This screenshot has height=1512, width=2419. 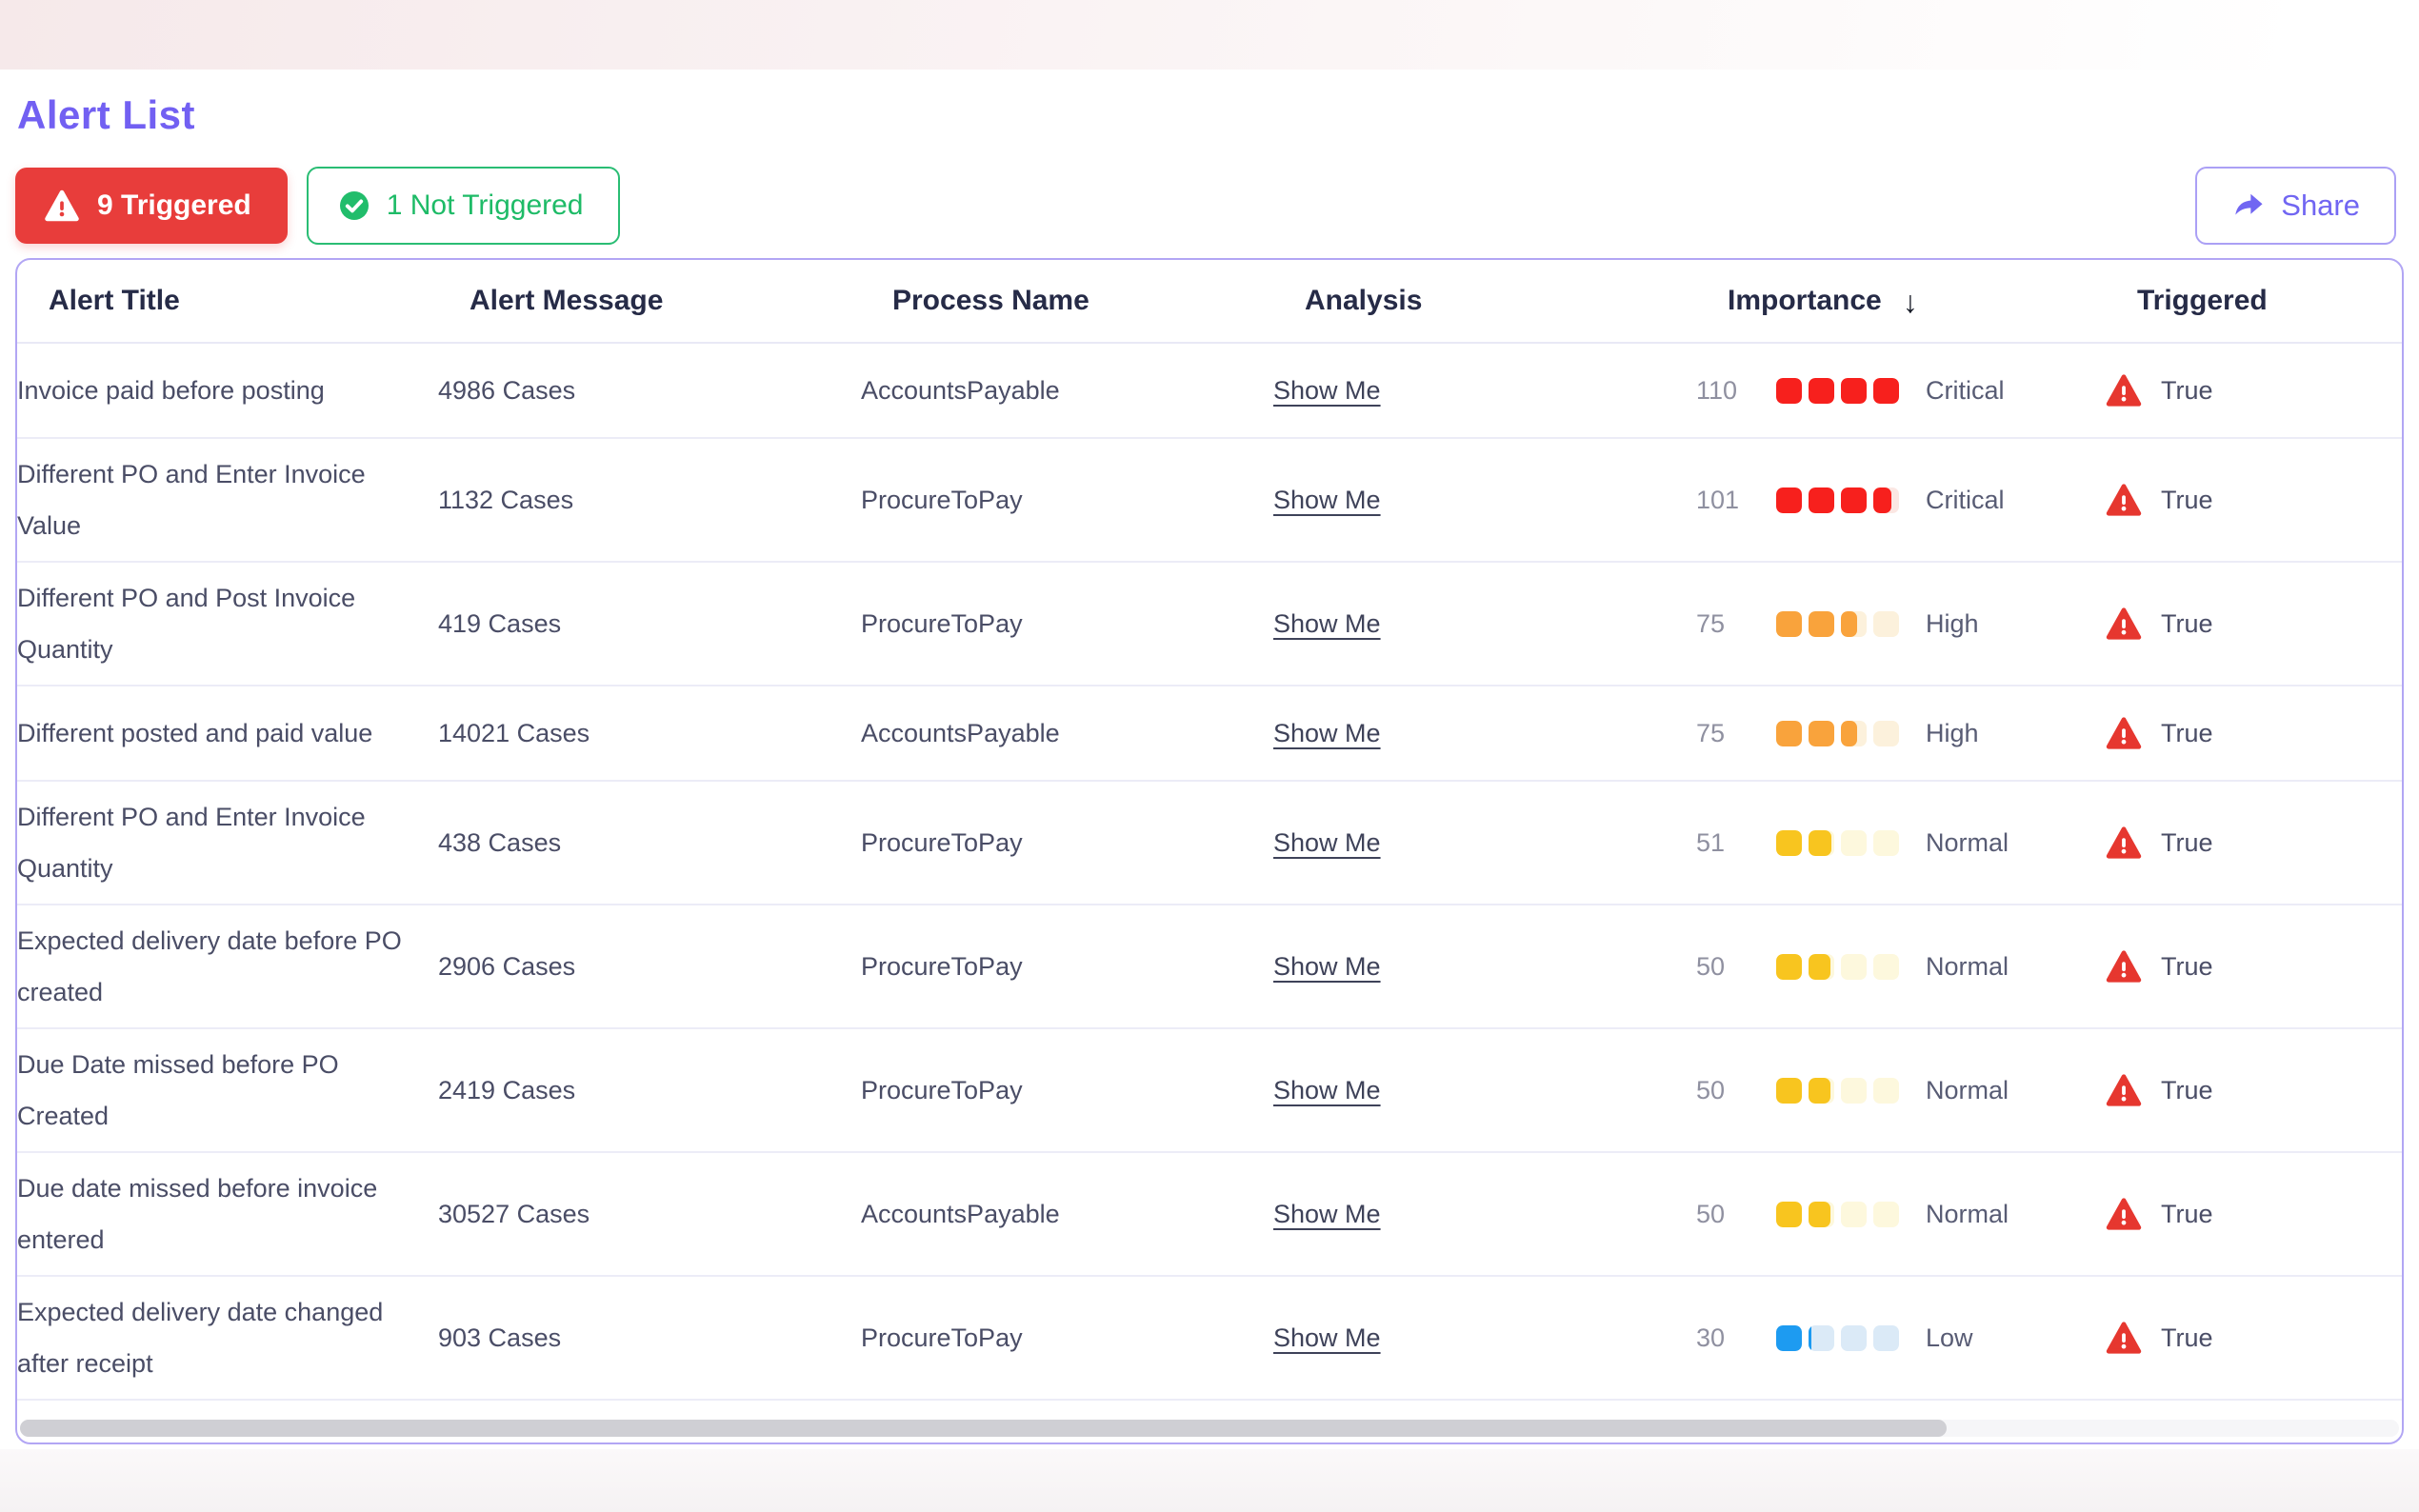 What do you see at coordinates (506, 499) in the screenshot?
I see `alert-message-cell: 1132 Cases` at bounding box center [506, 499].